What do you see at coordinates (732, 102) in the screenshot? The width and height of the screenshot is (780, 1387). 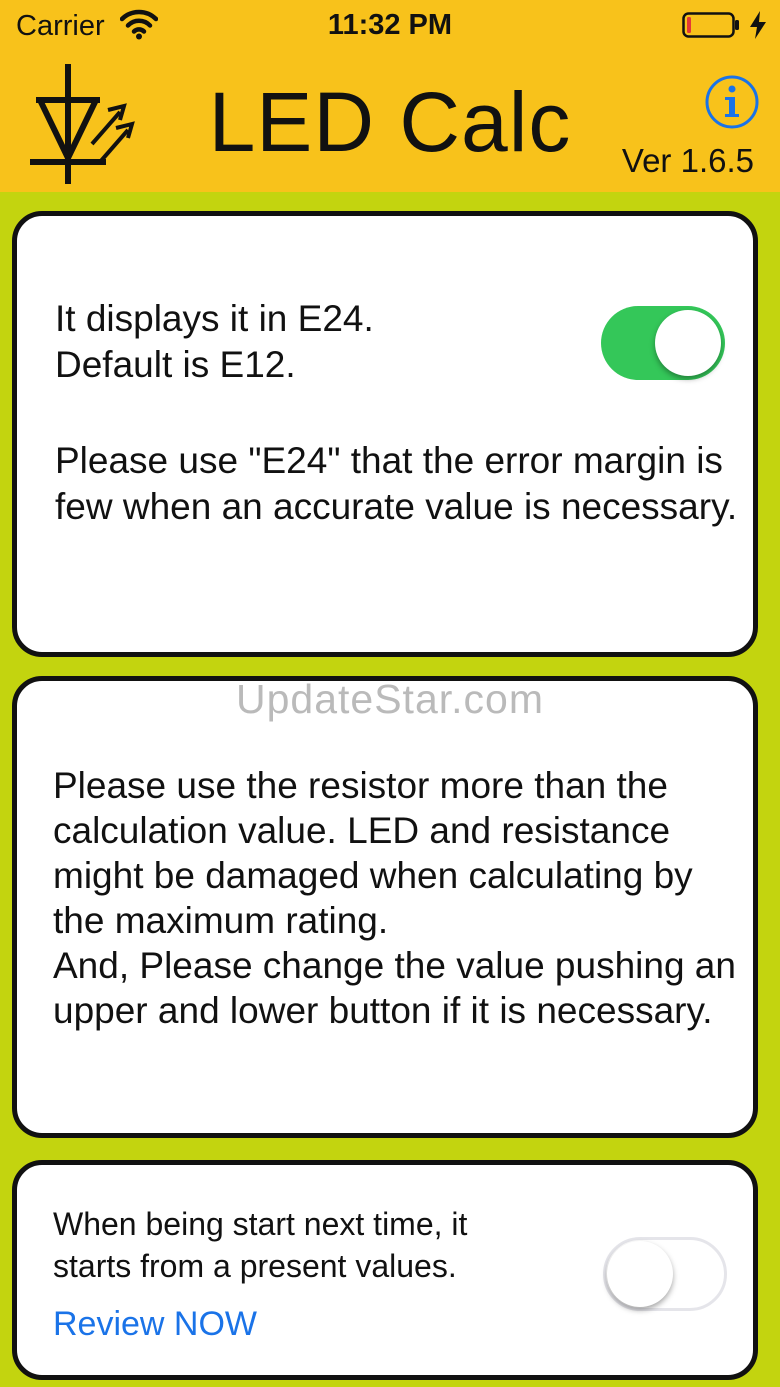 I see `info-icon` at bounding box center [732, 102].